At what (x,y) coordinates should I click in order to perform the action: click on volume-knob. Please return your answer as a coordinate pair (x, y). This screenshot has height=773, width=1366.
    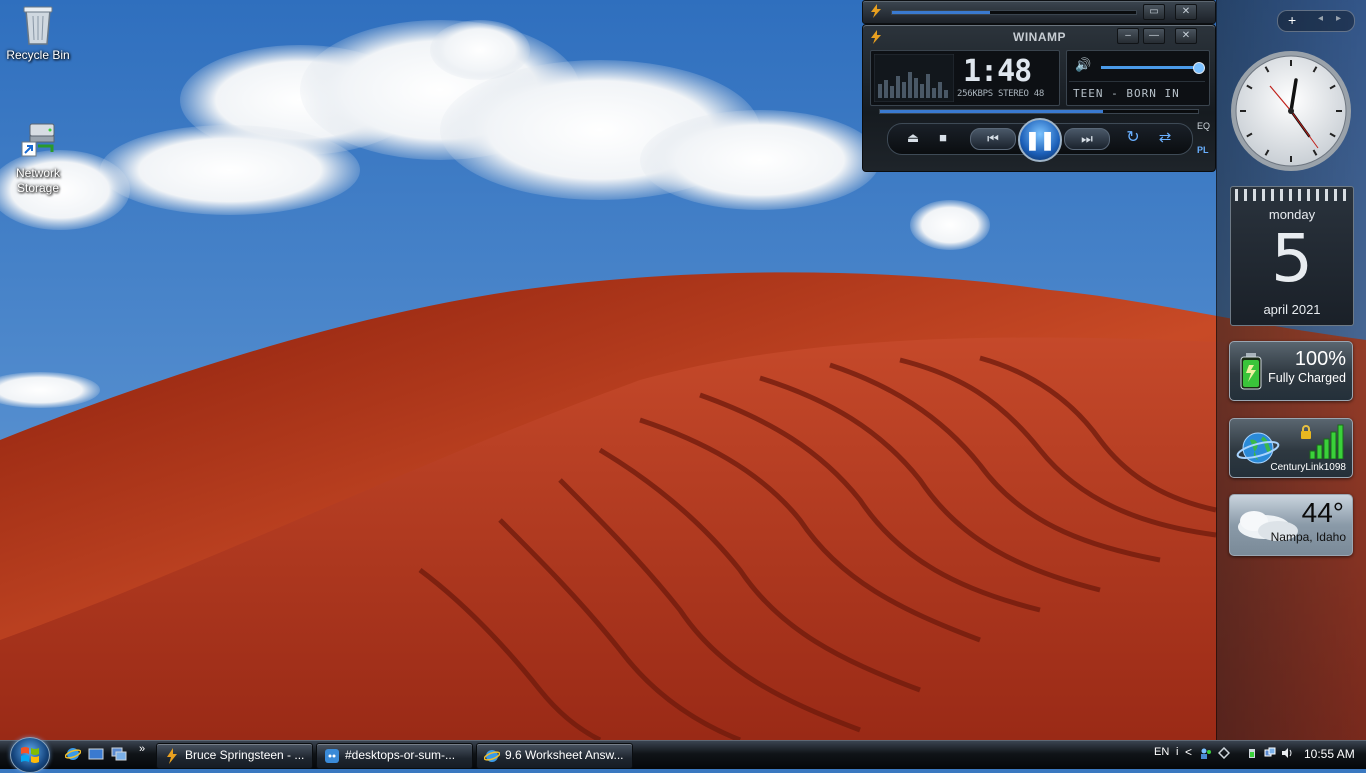
    Looking at the image, I should click on (1199, 68).